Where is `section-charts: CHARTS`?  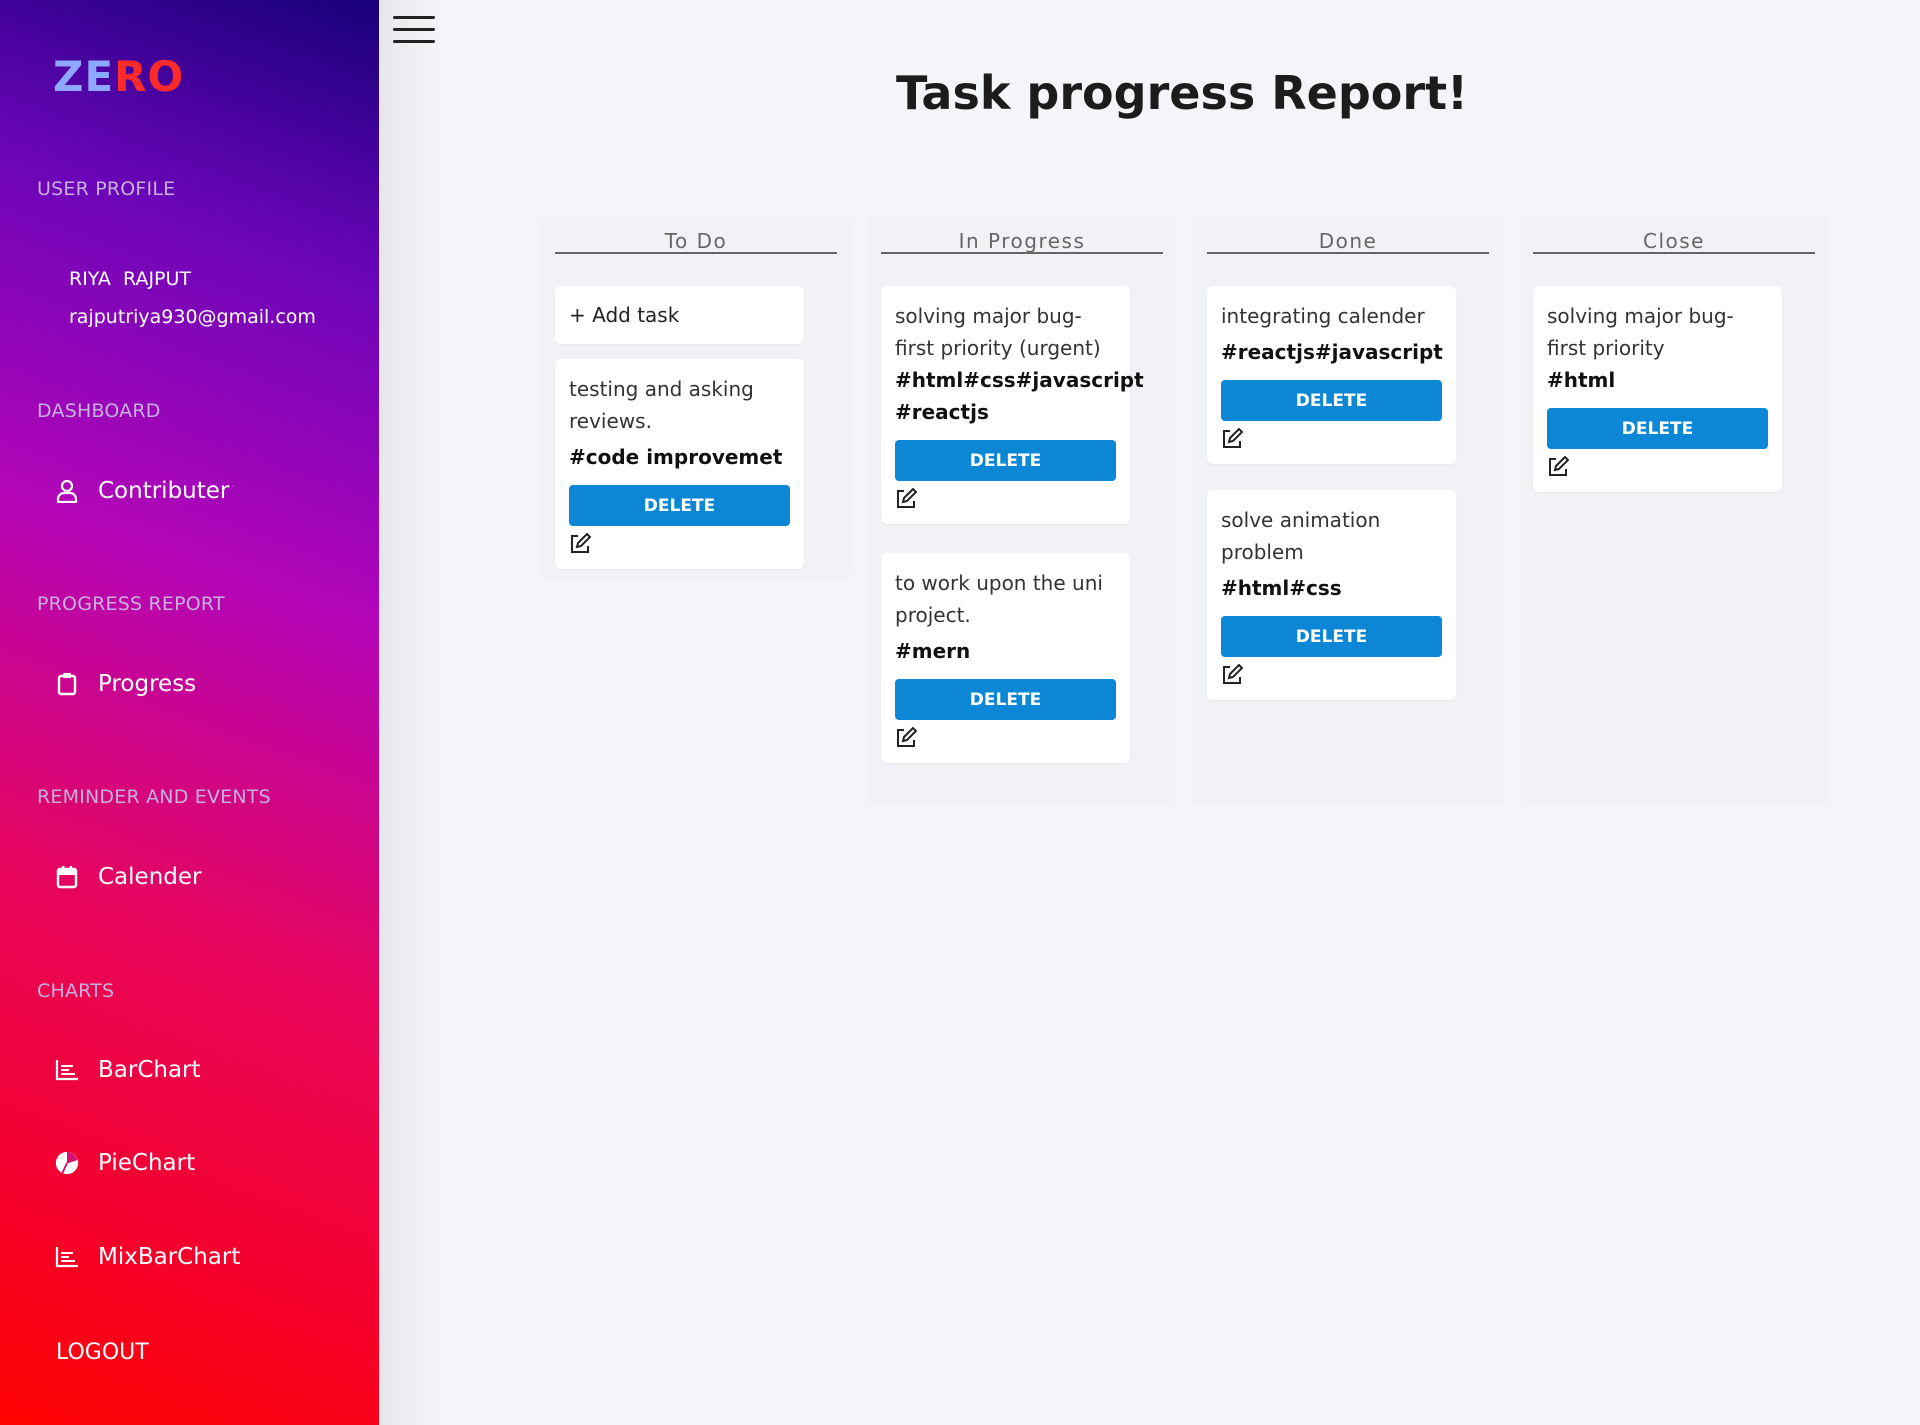
section-charts: CHARTS is located at coordinates (76, 991).